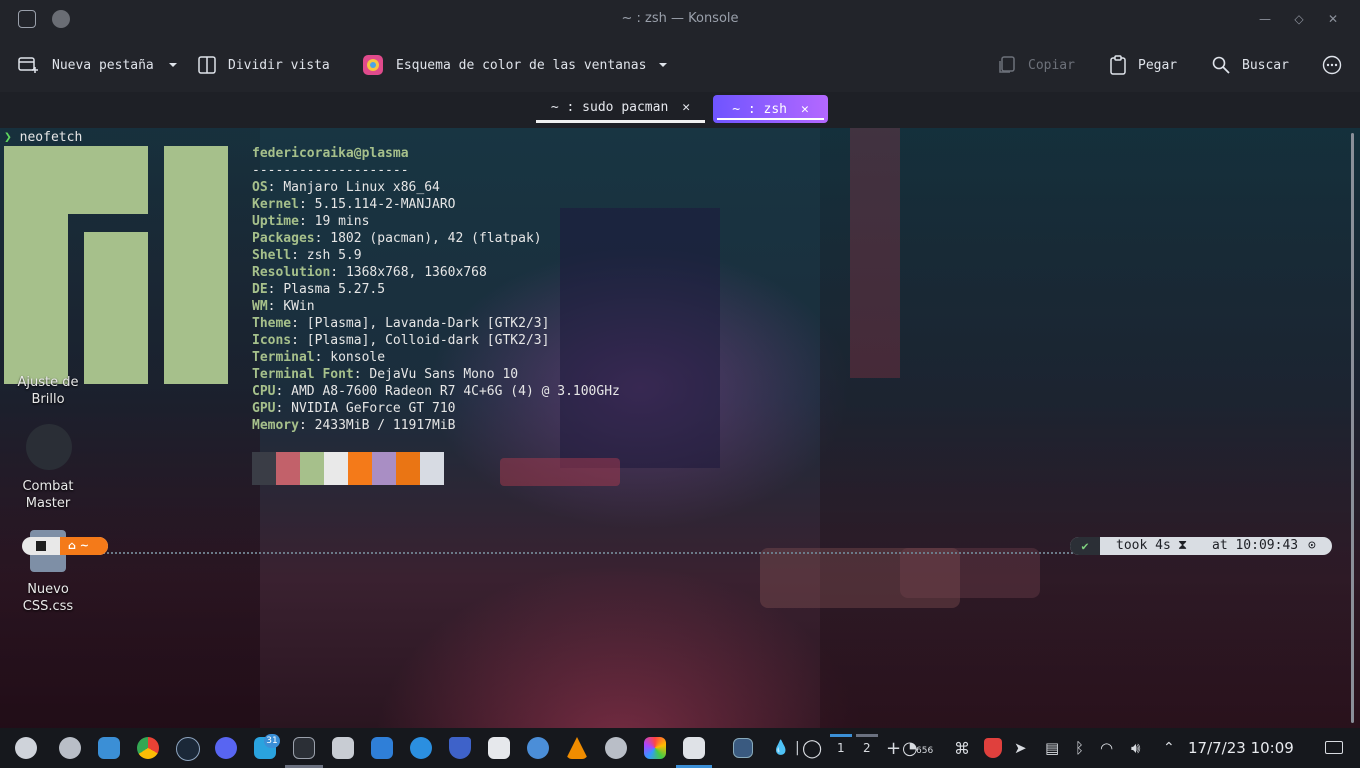 This screenshot has height=768, width=1360. Describe the element at coordinates (385, 425) in the screenshot. I see `info-value: 2433MiB / 11917MiB` at that location.